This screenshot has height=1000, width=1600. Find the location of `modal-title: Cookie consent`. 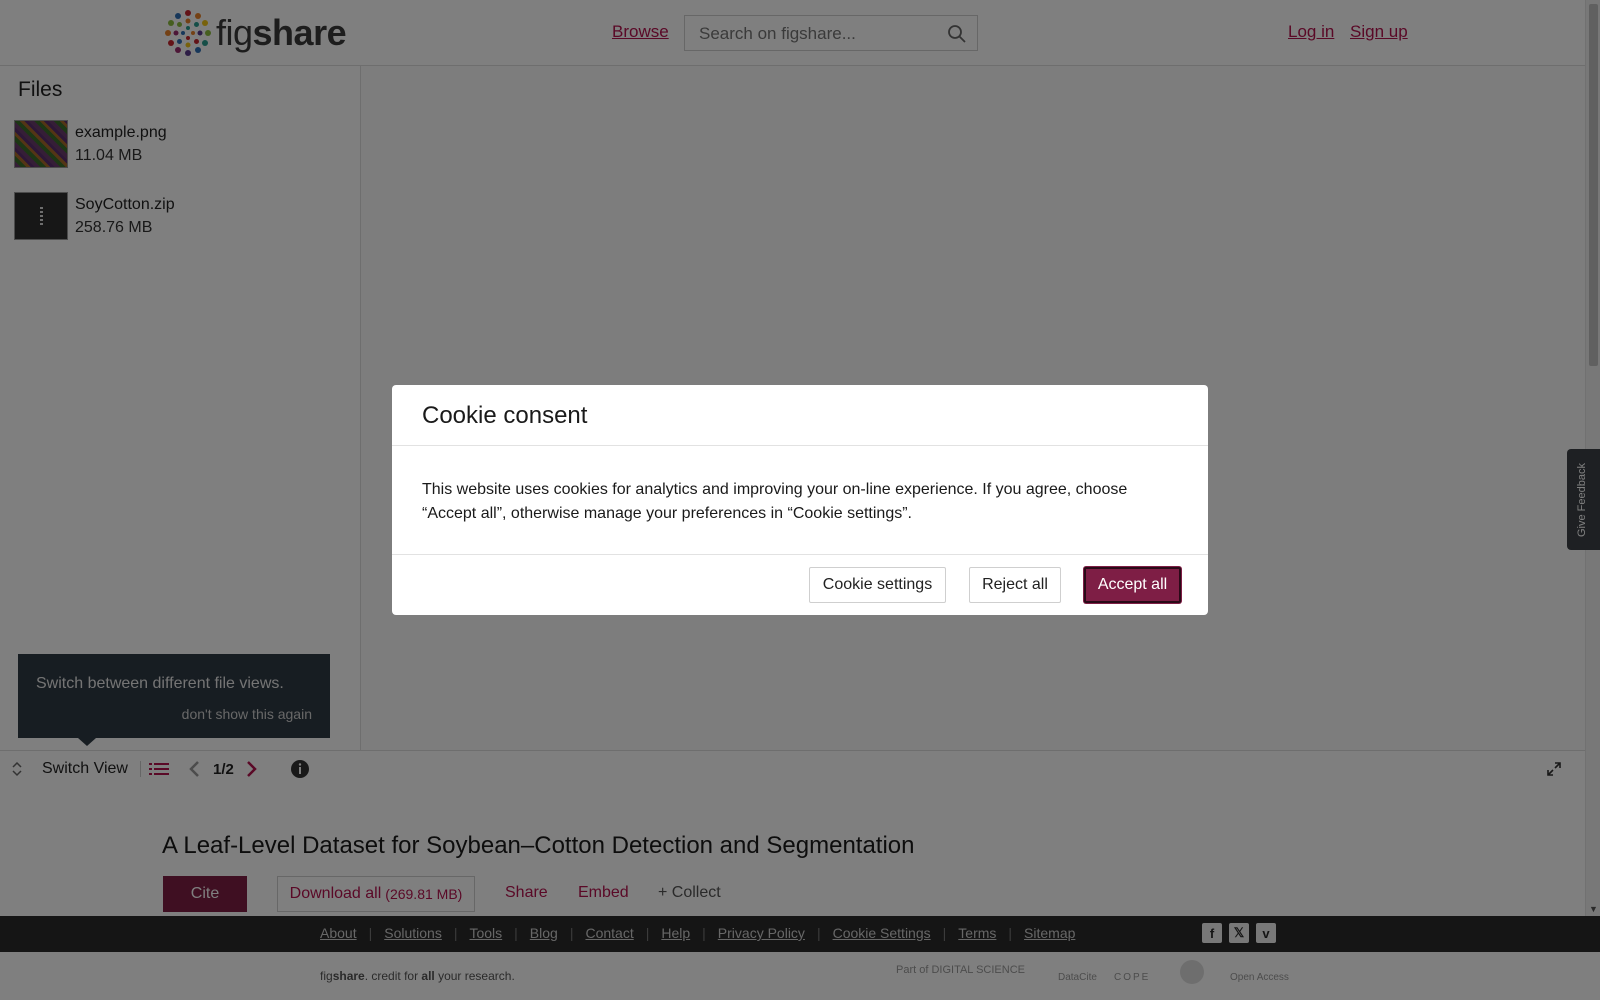

modal-title: Cookie consent is located at coordinates (505, 415).